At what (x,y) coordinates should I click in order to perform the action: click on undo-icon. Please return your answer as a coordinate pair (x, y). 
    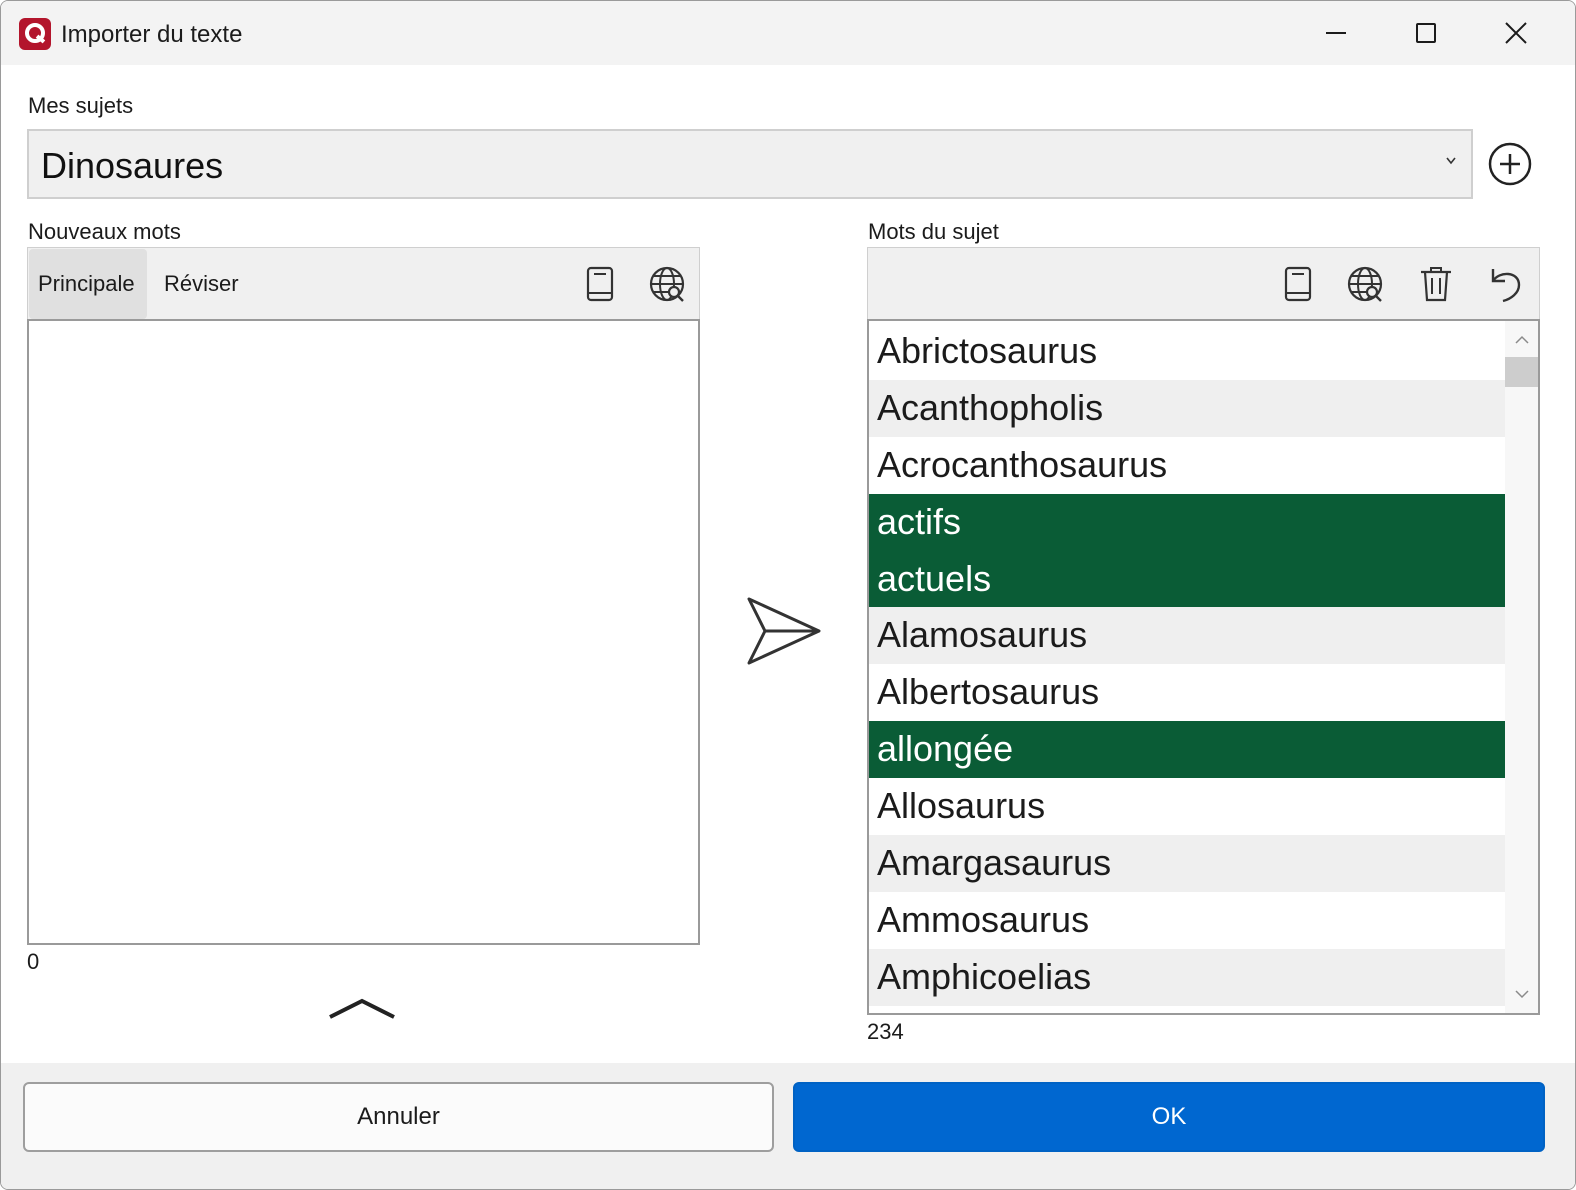
    Looking at the image, I should click on (1506, 286).